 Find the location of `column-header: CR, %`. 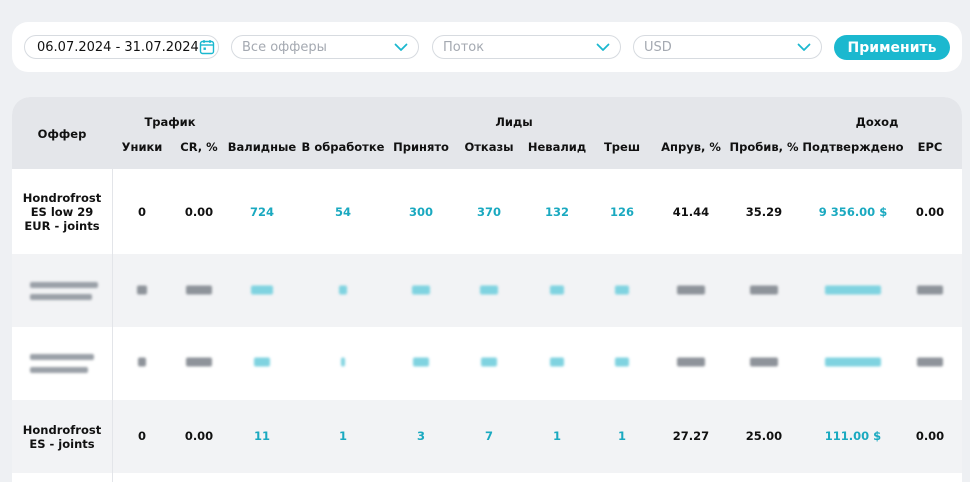

column-header: CR, % is located at coordinates (198, 147).